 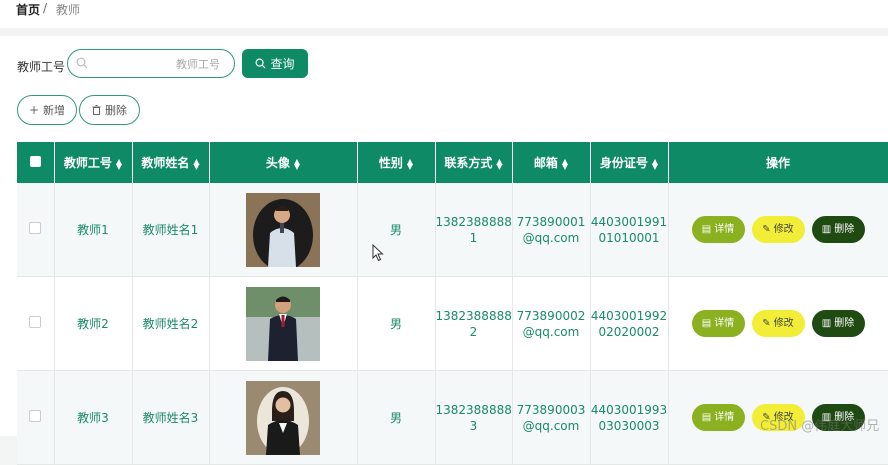 What do you see at coordinates (93, 323) in the screenshot?
I see `teacher-id-cell: 教师2` at bounding box center [93, 323].